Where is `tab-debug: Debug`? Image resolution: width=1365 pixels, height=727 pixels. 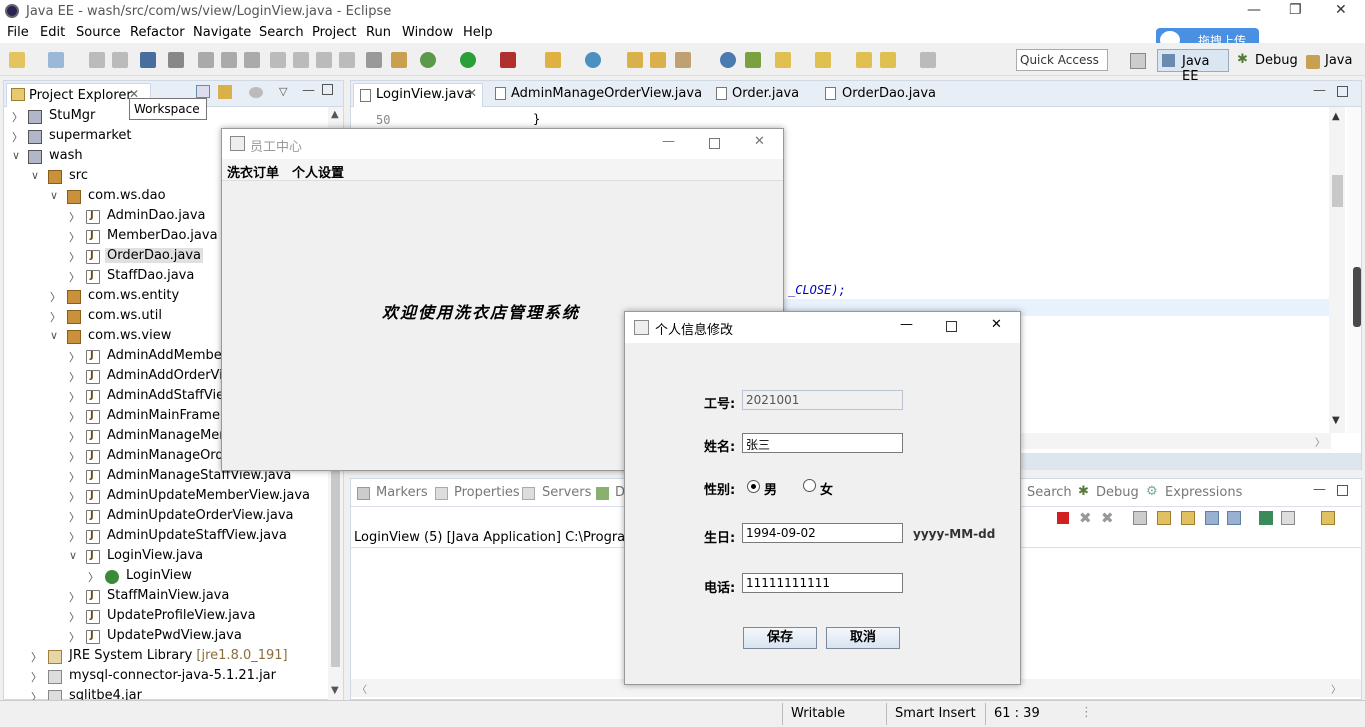 tab-debug: Debug is located at coordinates (1117, 492).